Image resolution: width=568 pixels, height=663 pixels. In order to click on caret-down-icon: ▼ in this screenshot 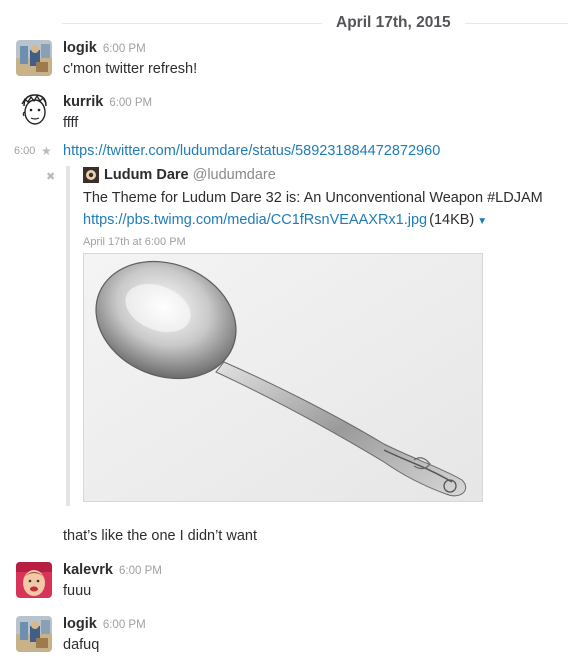, I will do `click(482, 221)`.